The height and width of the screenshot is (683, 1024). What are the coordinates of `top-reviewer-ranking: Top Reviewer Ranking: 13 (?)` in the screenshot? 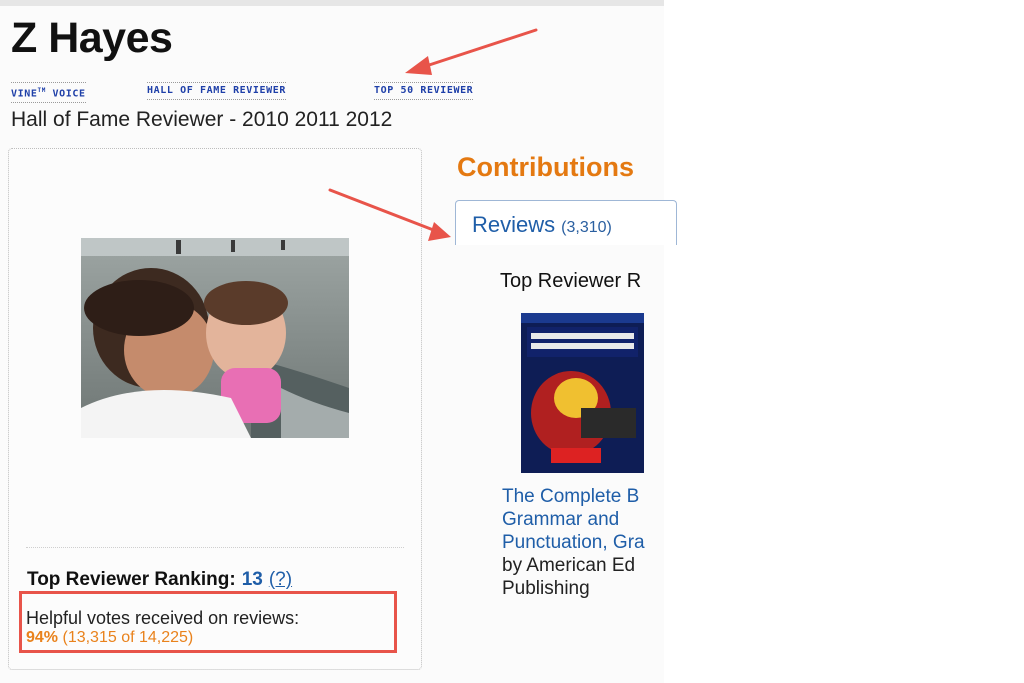 It's located at (159, 580).